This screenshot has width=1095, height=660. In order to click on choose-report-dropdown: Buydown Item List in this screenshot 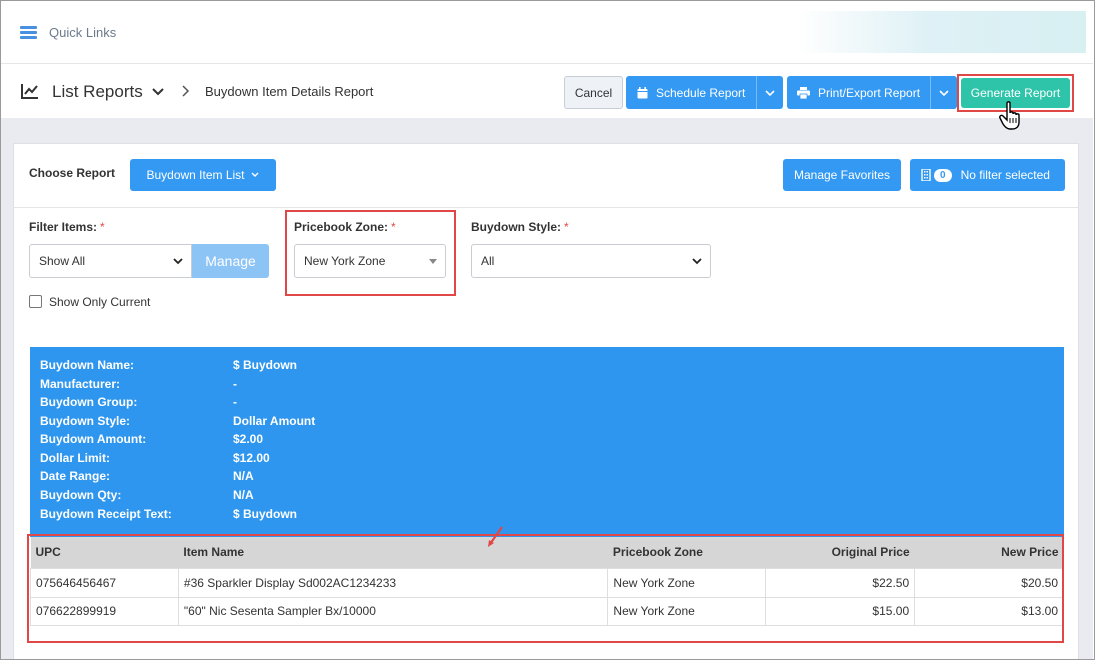, I will do `click(203, 175)`.